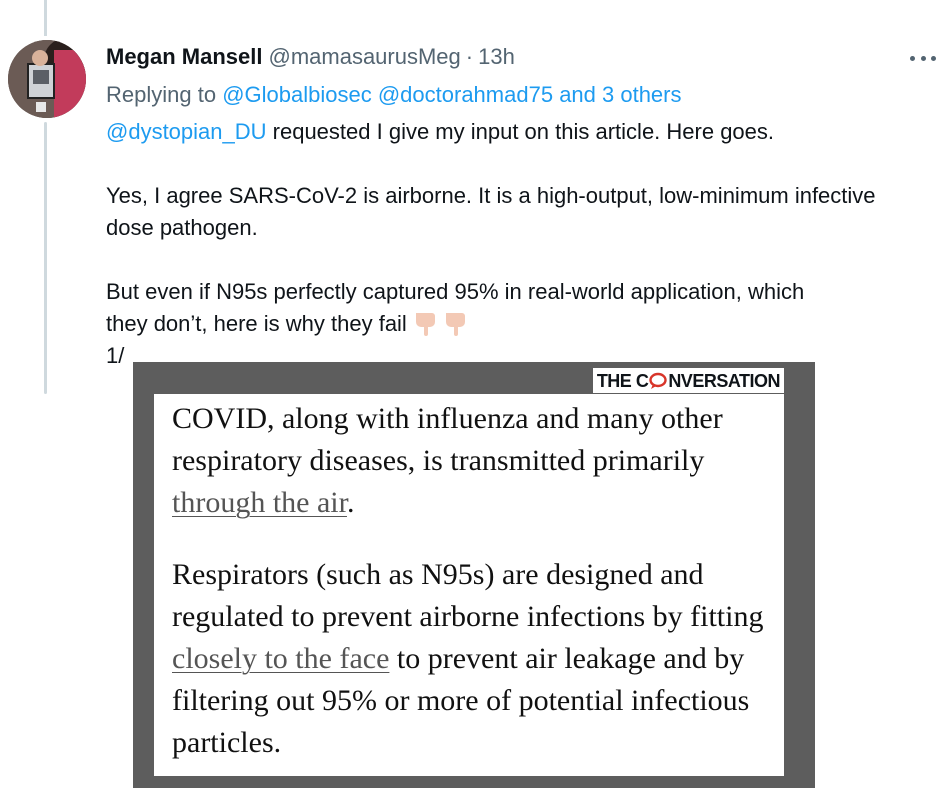 The height and width of the screenshot is (788, 940). I want to click on logo-text-part-2: NVERSATION, so click(724, 381).